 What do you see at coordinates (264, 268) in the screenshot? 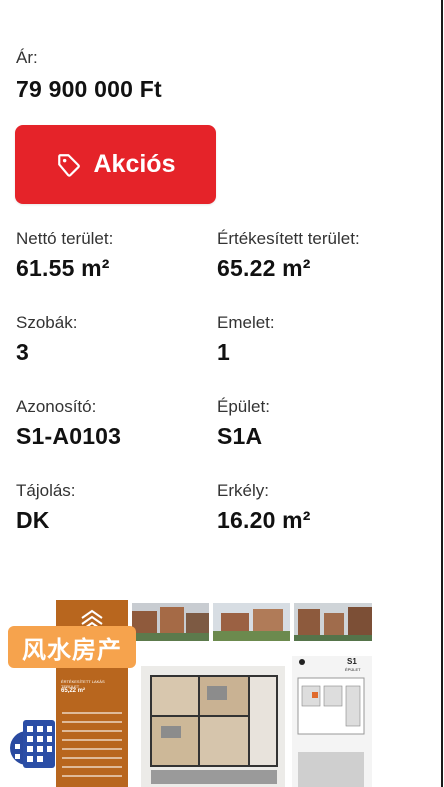
I see `sale-area-value: 65.22 m²` at bounding box center [264, 268].